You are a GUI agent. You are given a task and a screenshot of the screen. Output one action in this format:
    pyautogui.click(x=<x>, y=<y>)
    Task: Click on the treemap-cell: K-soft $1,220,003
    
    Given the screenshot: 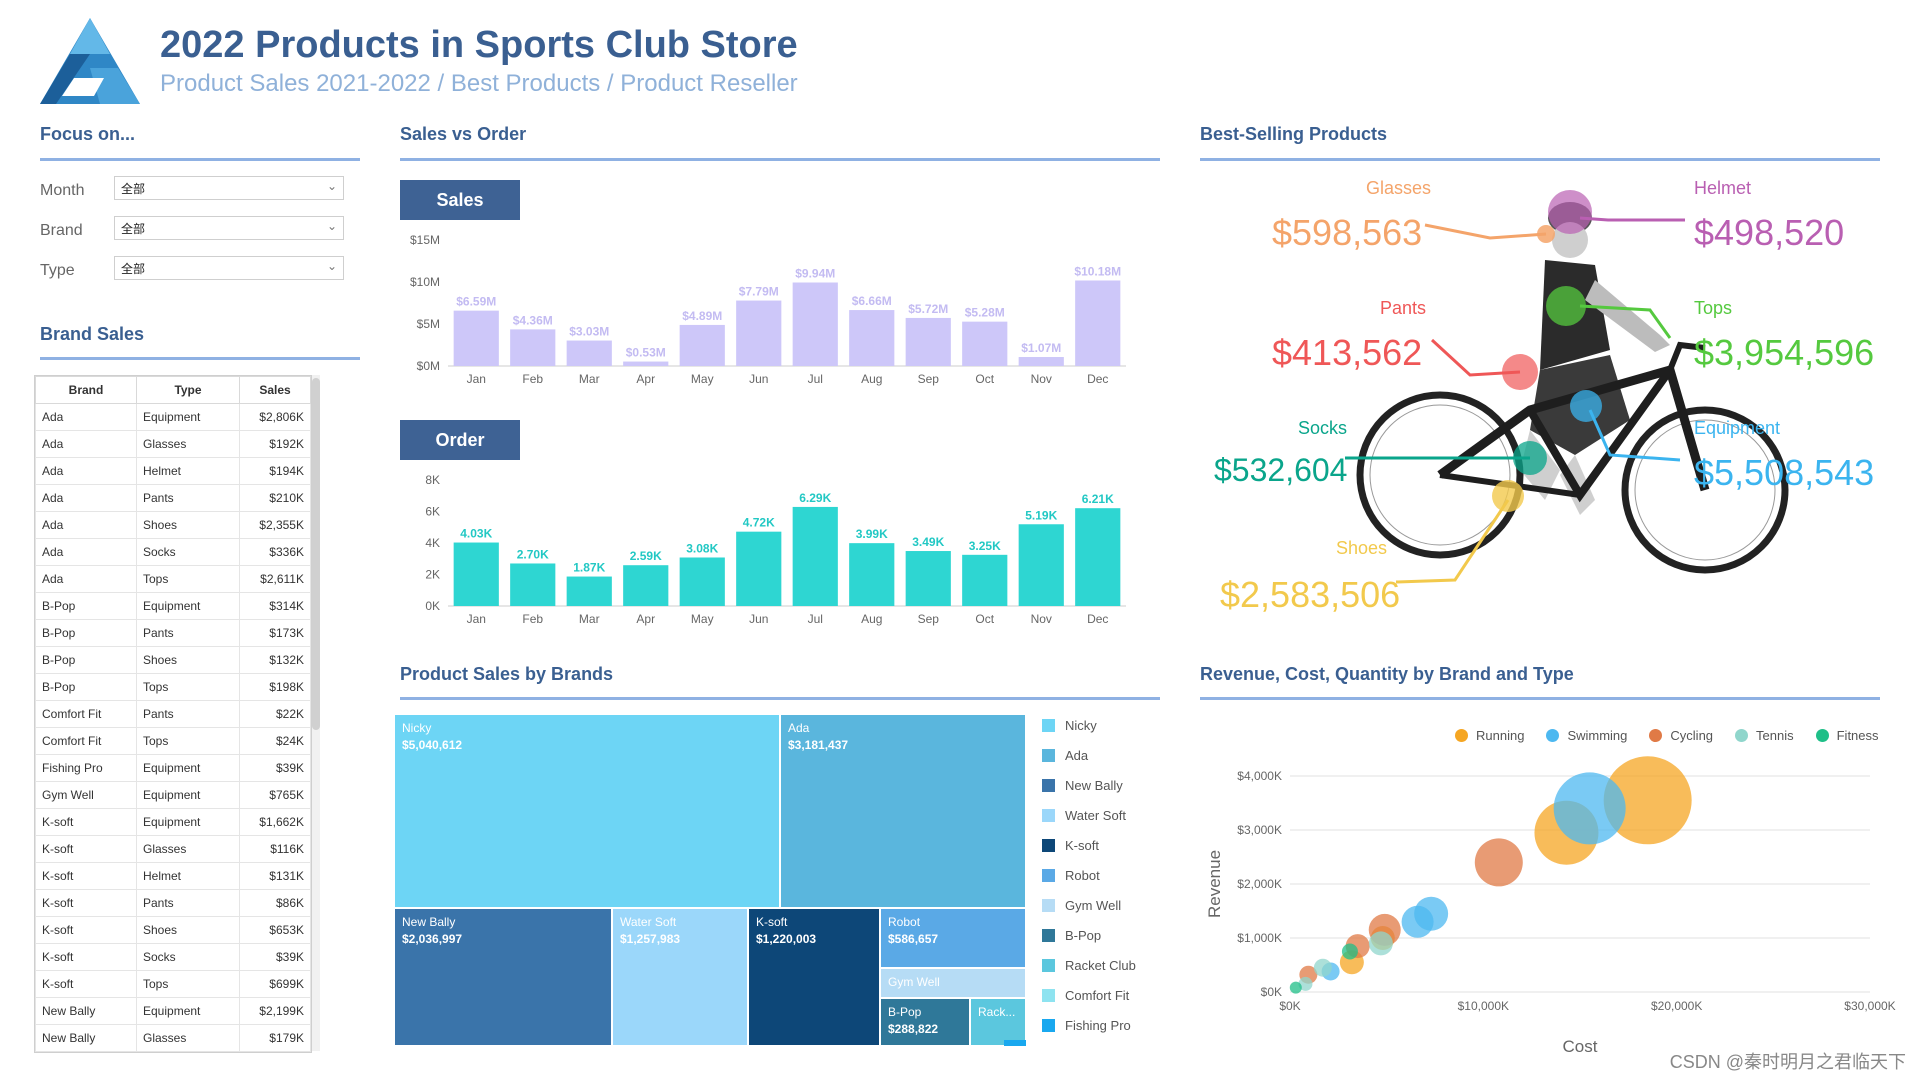 What is the action you would take?
    pyautogui.click(x=814, y=977)
    